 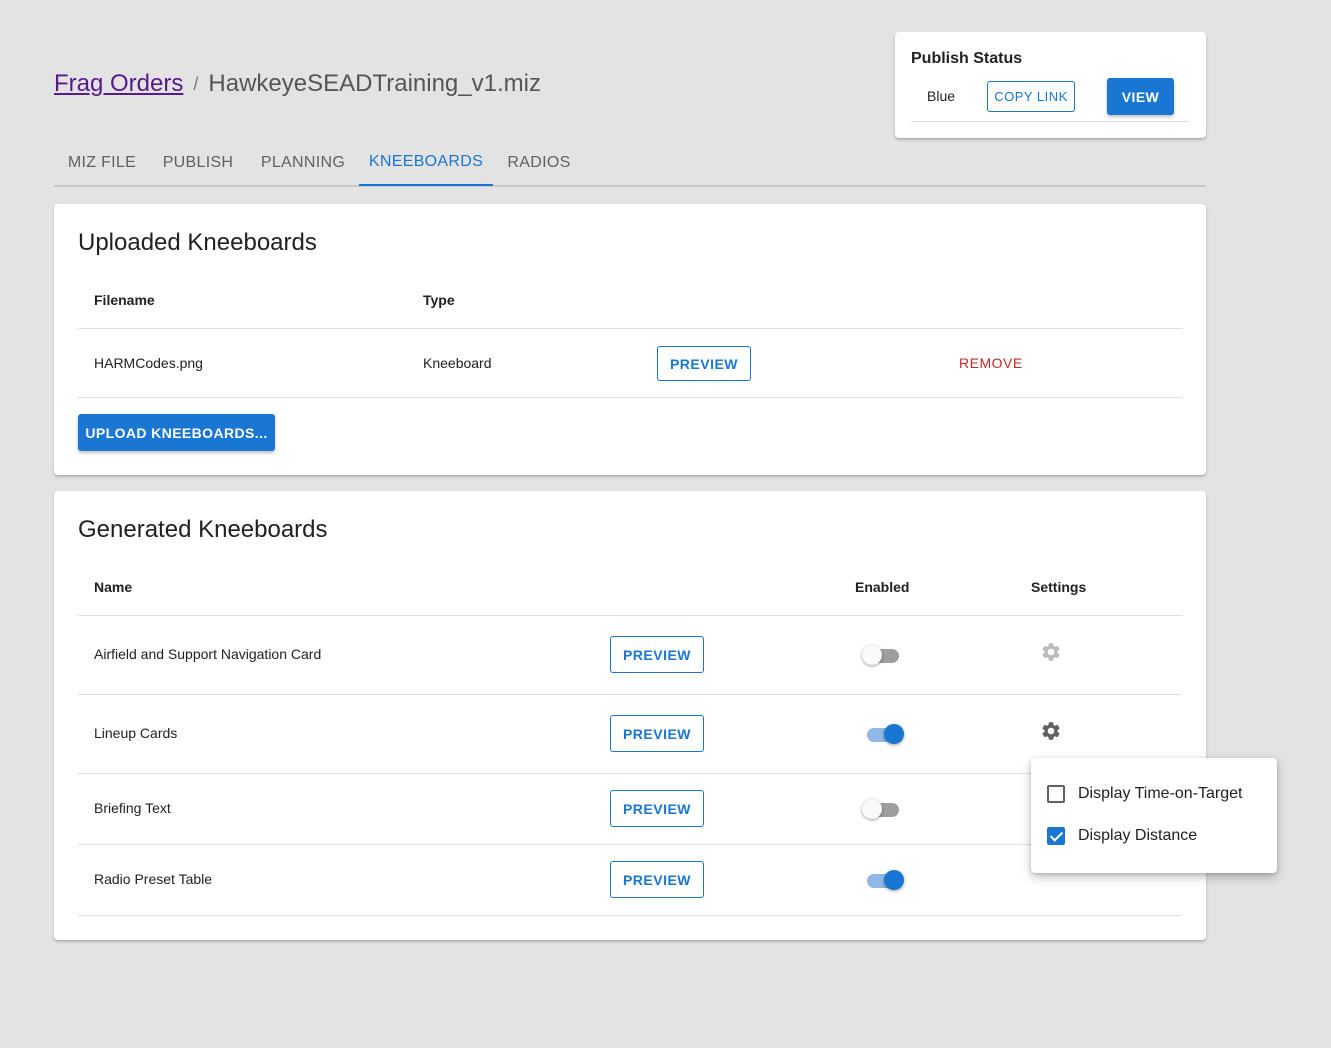 I want to click on uploaded-kneeboards-title: Uploaded Kneeboards, so click(x=197, y=242).